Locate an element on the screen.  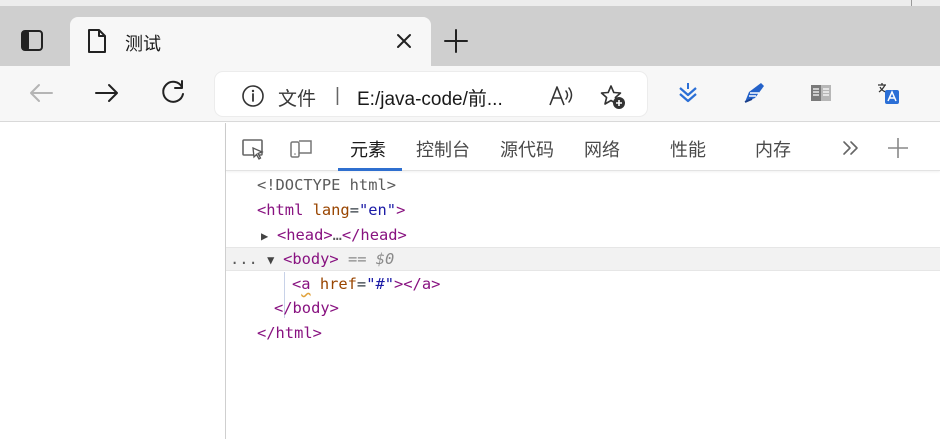
selected-node-marker: == $0 is located at coordinates (371, 259).